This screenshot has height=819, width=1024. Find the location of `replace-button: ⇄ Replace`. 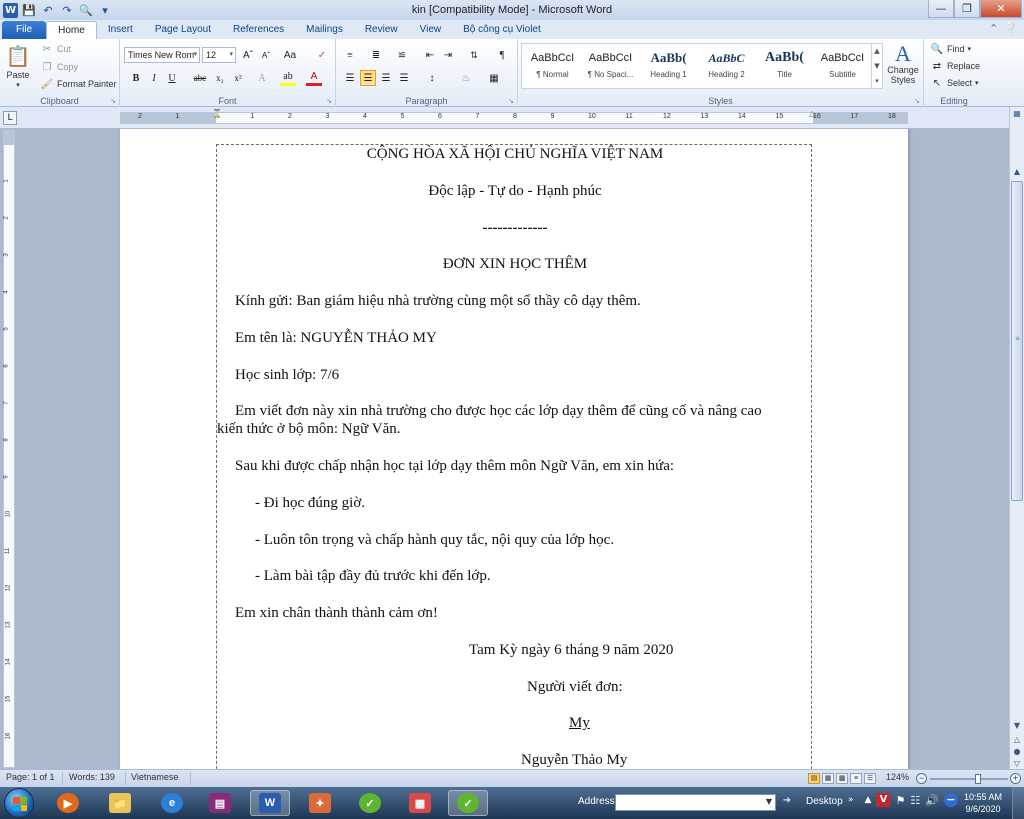

replace-button: ⇄ Replace is located at coordinates (955, 66).